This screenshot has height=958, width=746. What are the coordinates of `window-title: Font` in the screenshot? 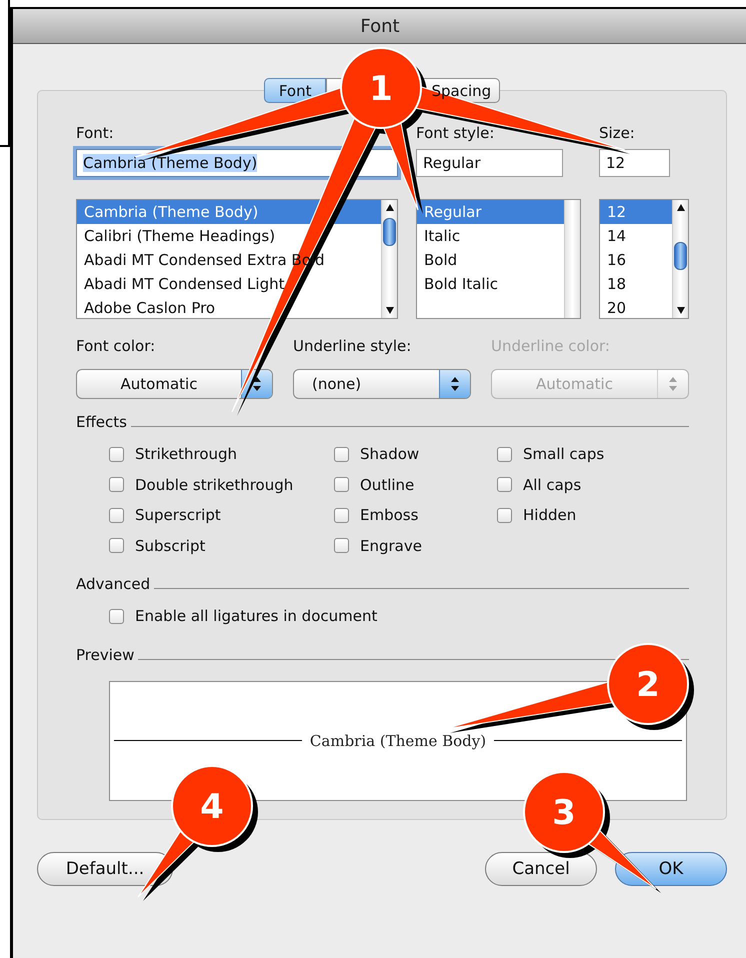 It's located at (380, 26).